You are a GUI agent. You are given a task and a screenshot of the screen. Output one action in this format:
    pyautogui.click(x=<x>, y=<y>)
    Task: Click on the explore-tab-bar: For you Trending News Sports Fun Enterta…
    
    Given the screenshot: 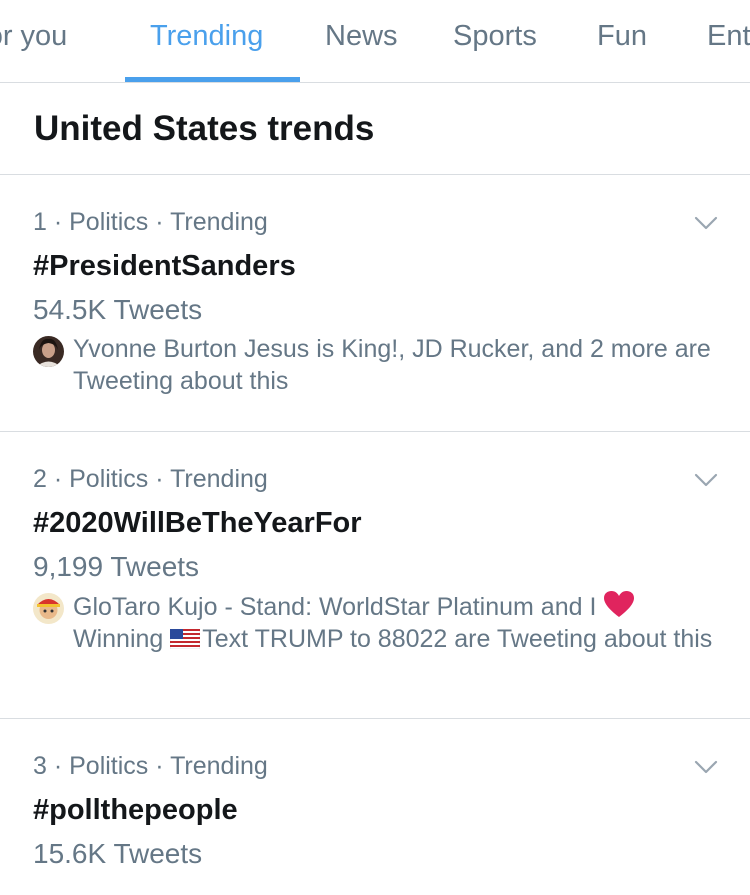 What is the action you would take?
    pyautogui.click(x=375, y=41)
    